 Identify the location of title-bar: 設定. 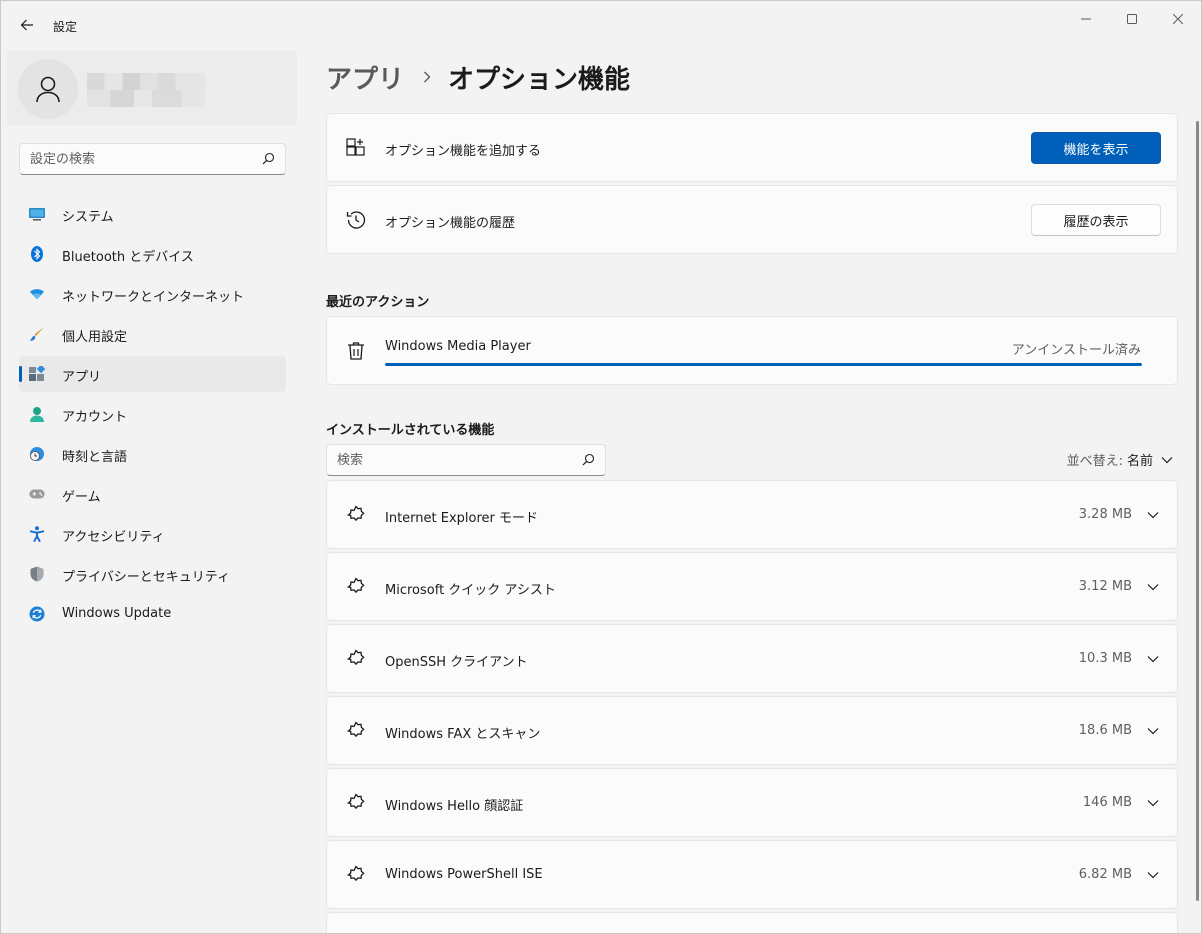
(601, 25).